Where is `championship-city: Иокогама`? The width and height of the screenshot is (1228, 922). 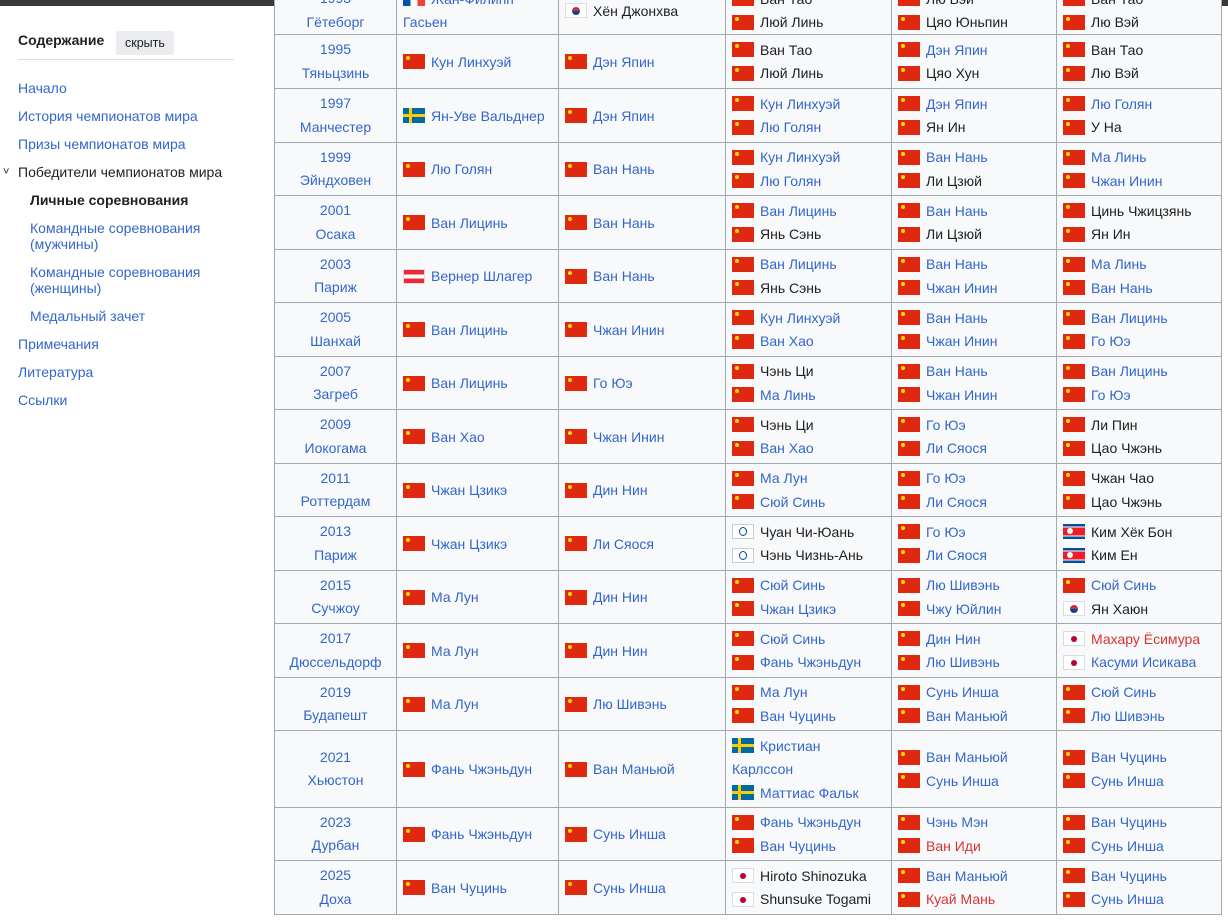 championship-city: Иокогама is located at coordinates (335, 449).